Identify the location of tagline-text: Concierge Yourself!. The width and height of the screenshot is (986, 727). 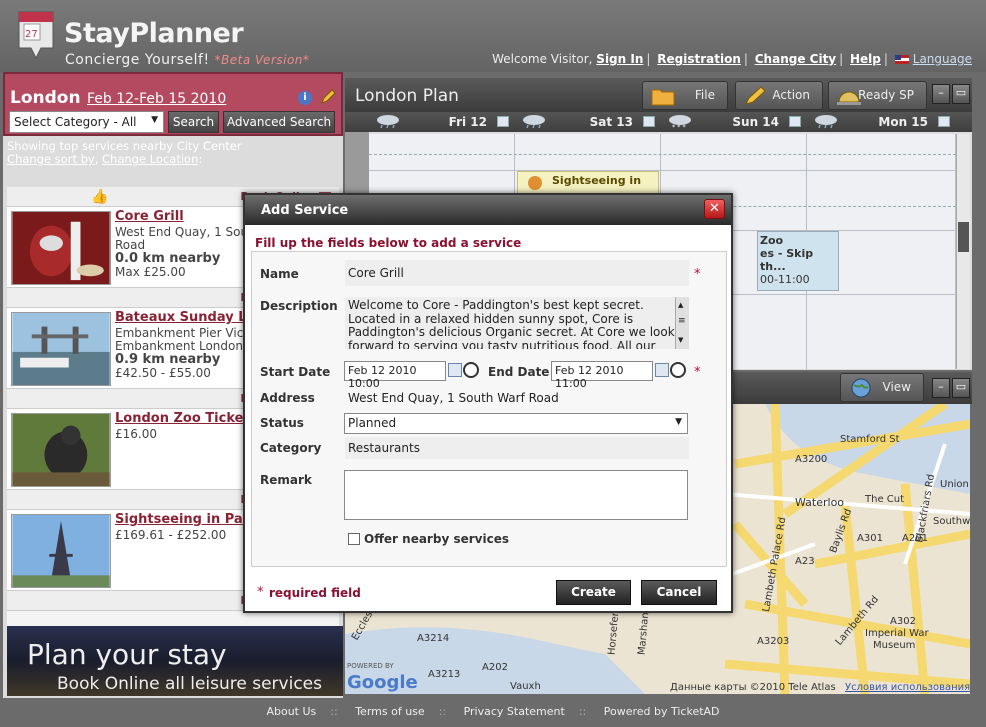
(137, 60).